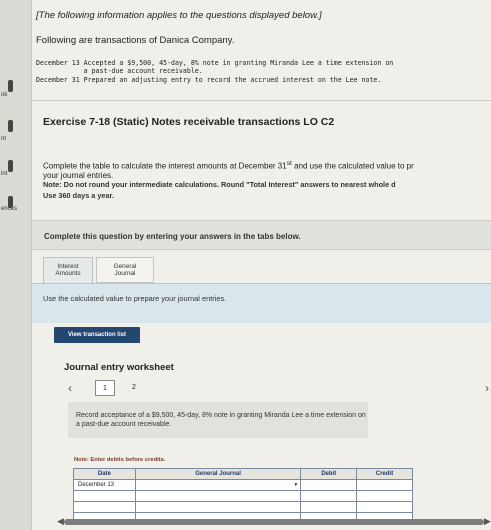 The height and width of the screenshot is (530, 491). What do you see at coordinates (125, 273) in the screenshot?
I see `tab-label-line2: Journal` at bounding box center [125, 273].